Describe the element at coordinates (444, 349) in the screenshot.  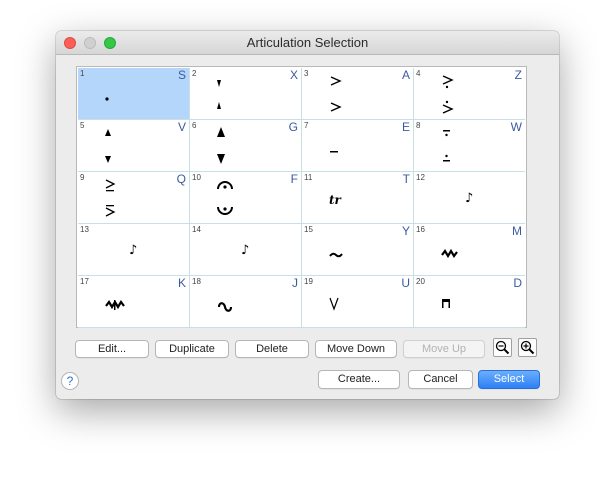
I see `move-up-button: Move Up` at that location.